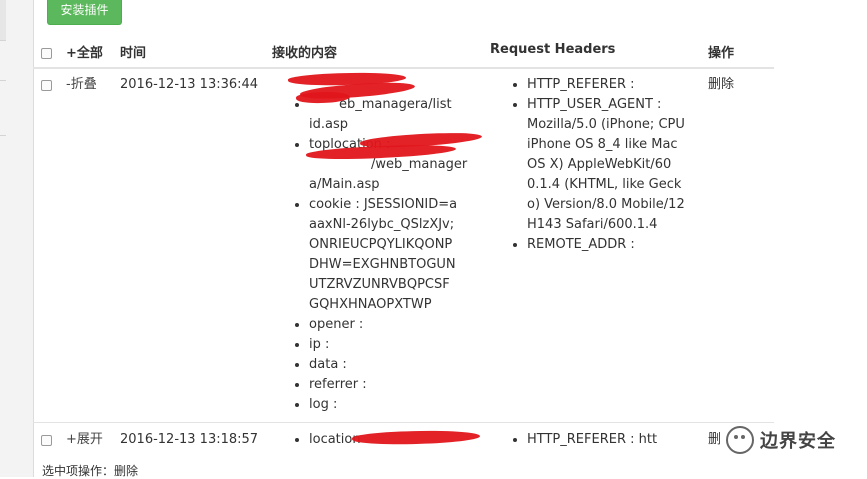 The height and width of the screenshot is (479, 867). What do you see at coordinates (84, 51) in the screenshot?
I see `toggle-all-link: +全部` at bounding box center [84, 51].